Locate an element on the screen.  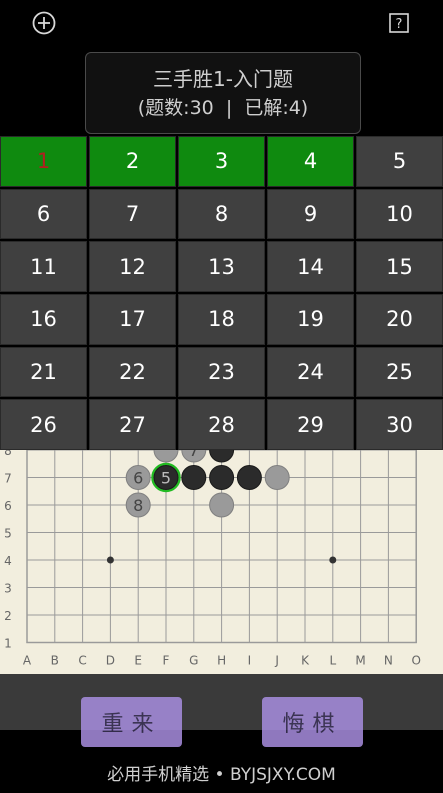
row-label: 6 is located at coordinates (8, 506).